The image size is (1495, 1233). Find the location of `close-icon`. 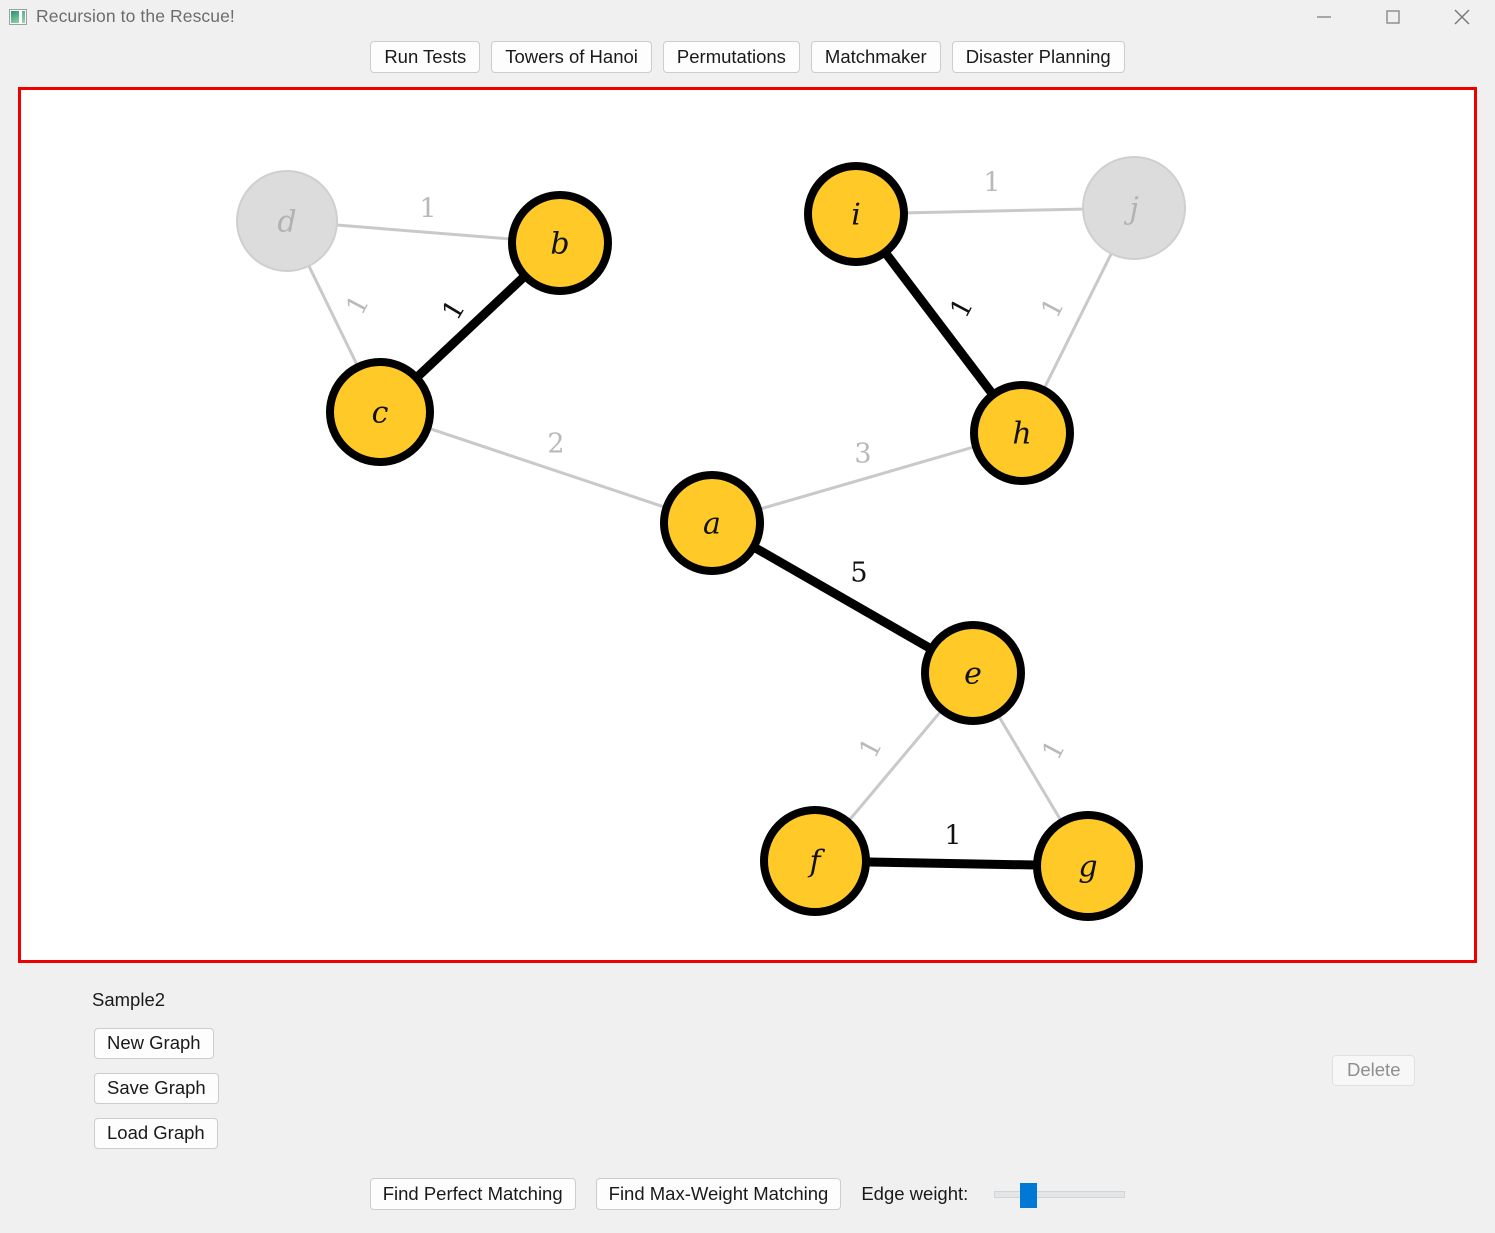

close-icon is located at coordinates (1461, 16).